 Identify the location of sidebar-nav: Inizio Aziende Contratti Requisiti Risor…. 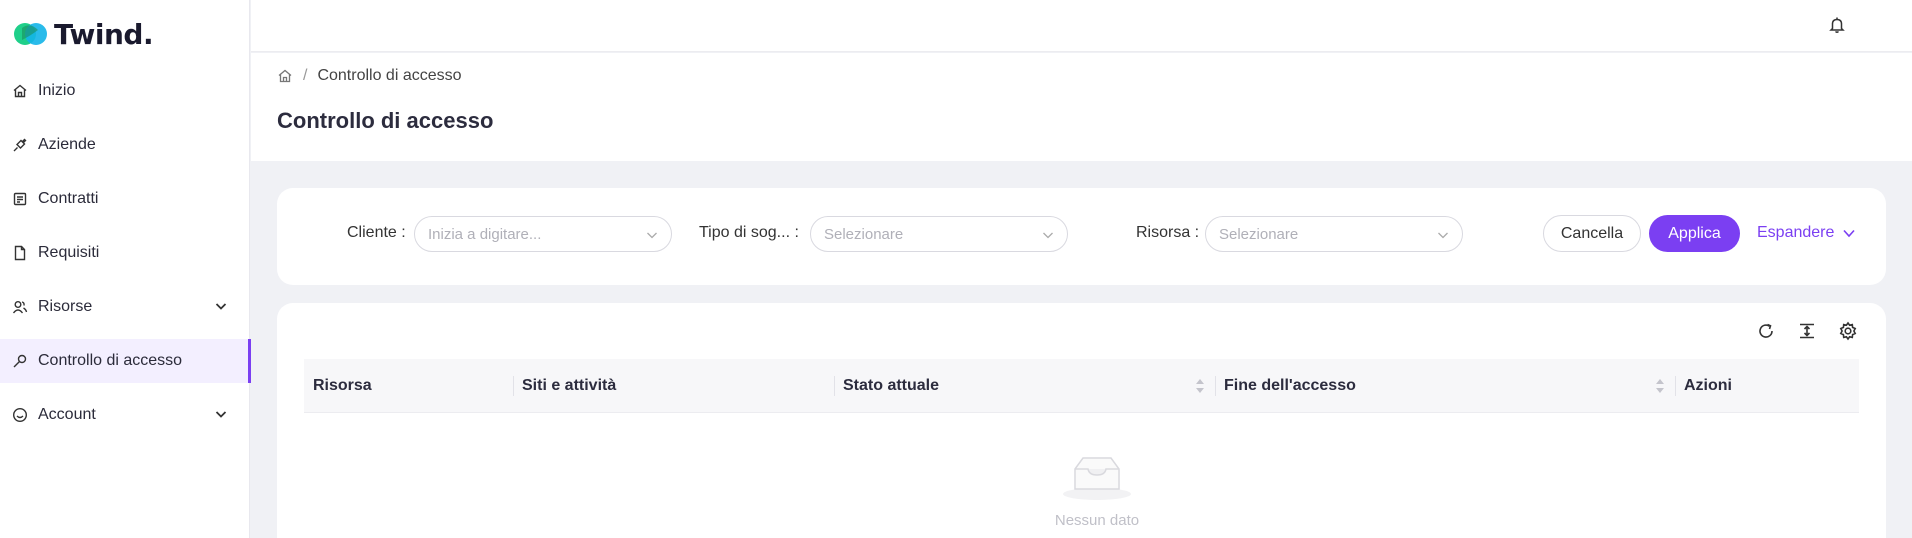
(125, 258).